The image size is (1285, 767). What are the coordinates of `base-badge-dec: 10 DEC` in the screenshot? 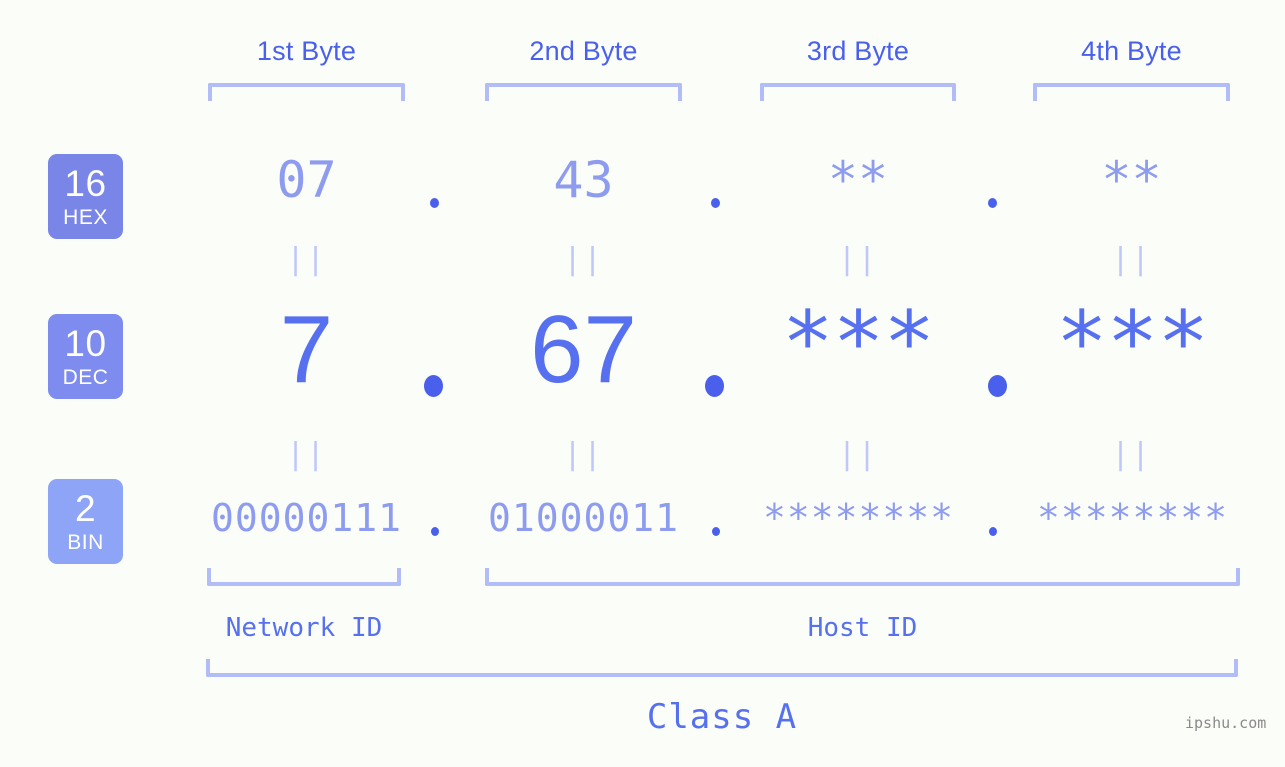 It's located at (85, 356).